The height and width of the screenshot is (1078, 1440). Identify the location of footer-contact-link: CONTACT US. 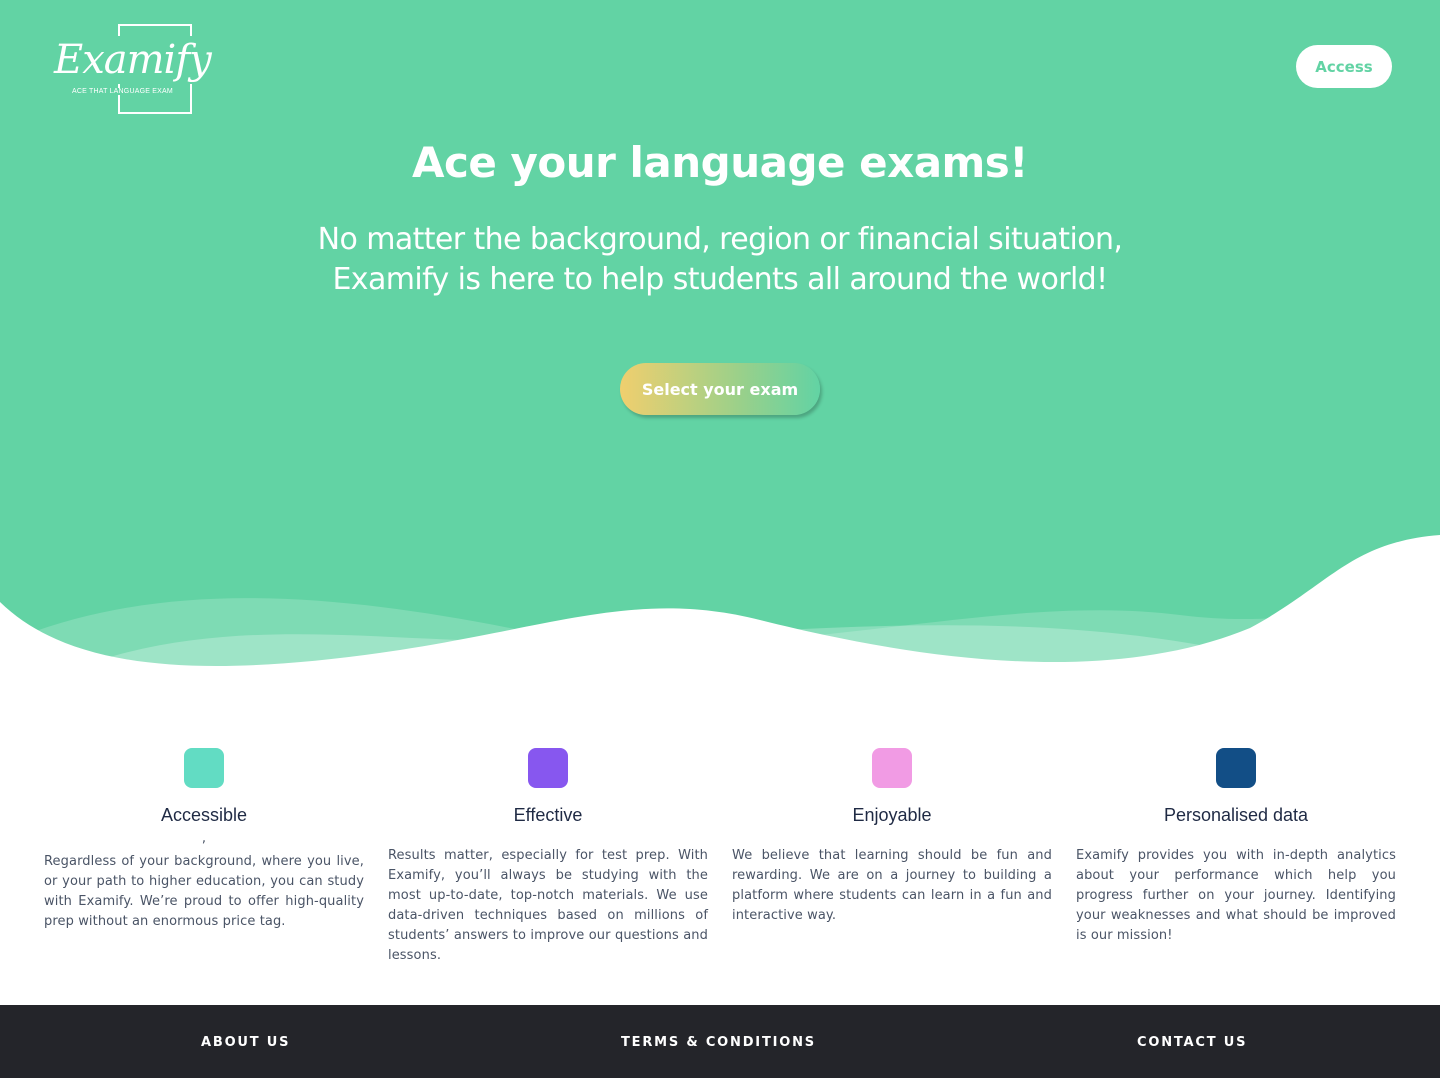
(1192, 1042).